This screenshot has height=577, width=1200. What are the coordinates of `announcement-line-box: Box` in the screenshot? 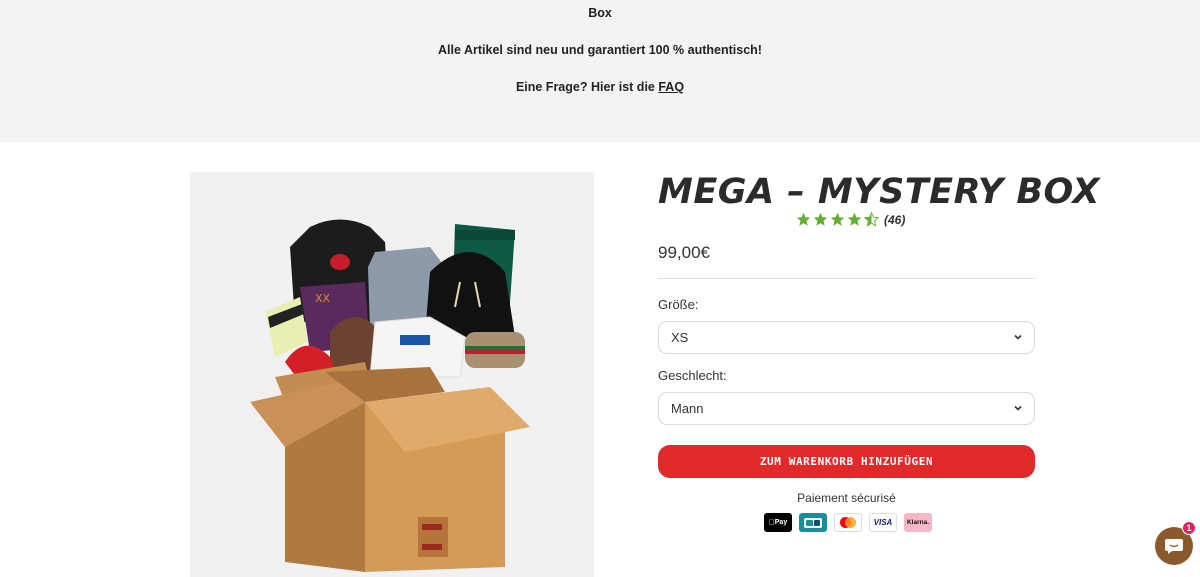 It's located at (600, 13).